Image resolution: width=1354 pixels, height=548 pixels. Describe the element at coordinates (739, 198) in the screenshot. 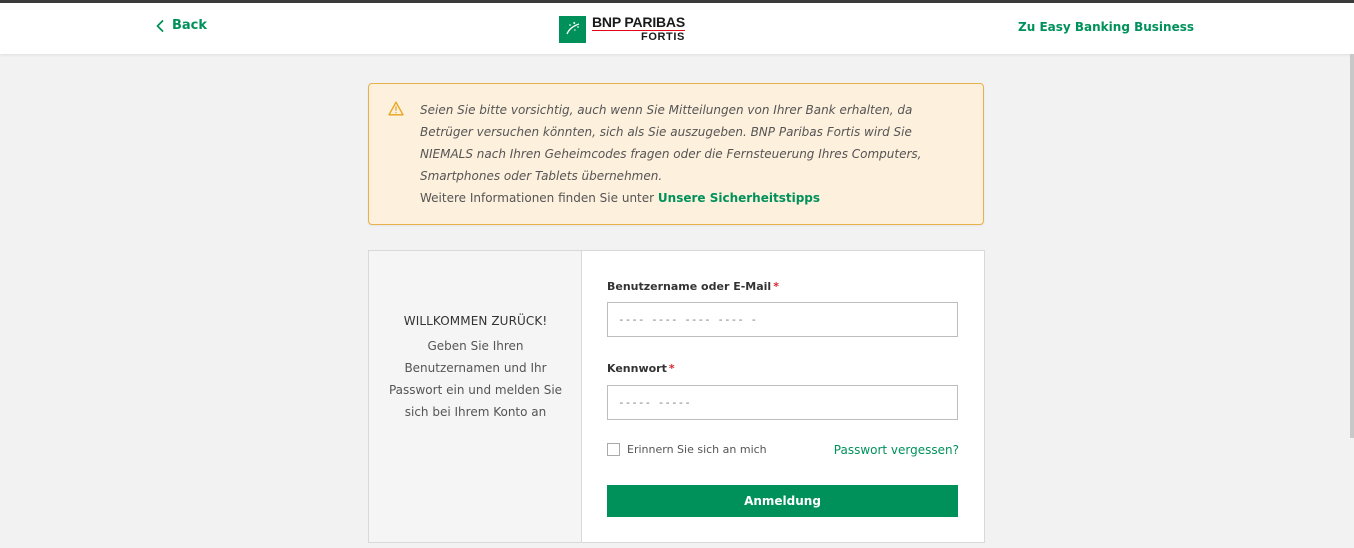

I see `security-tips-link: Unsere Sicherheitstipps` at that location.